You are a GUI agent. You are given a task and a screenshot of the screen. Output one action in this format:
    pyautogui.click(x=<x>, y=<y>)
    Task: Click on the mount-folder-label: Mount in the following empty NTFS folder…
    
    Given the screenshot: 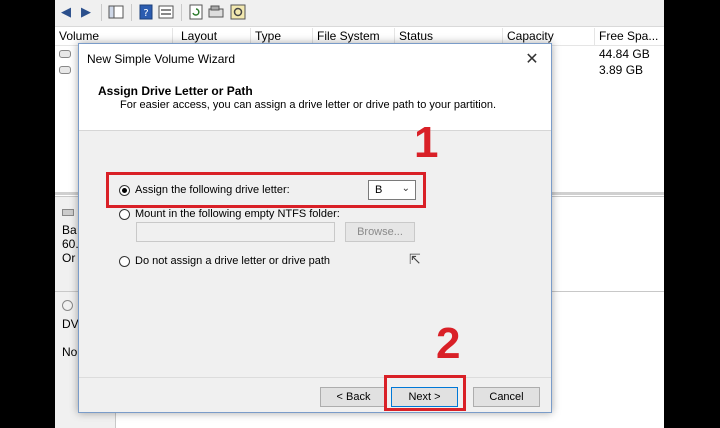 What is the action you would take?
    pyautogui.click(x=237, y=214)
    